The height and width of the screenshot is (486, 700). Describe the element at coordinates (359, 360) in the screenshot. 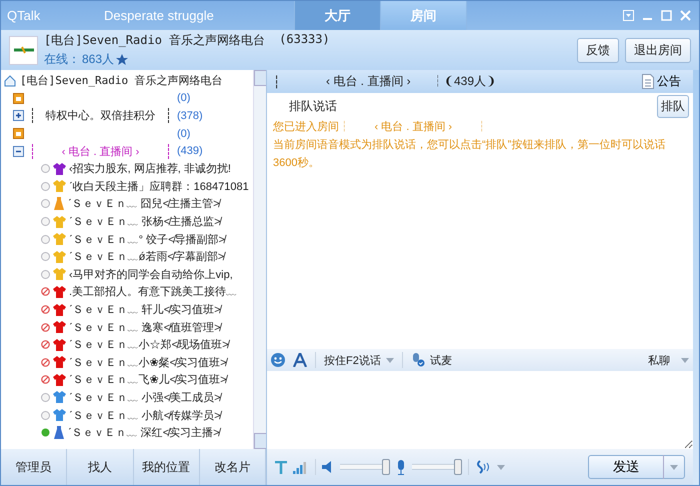

I see `push-to-talk-button: 按住F2说话` at that location.